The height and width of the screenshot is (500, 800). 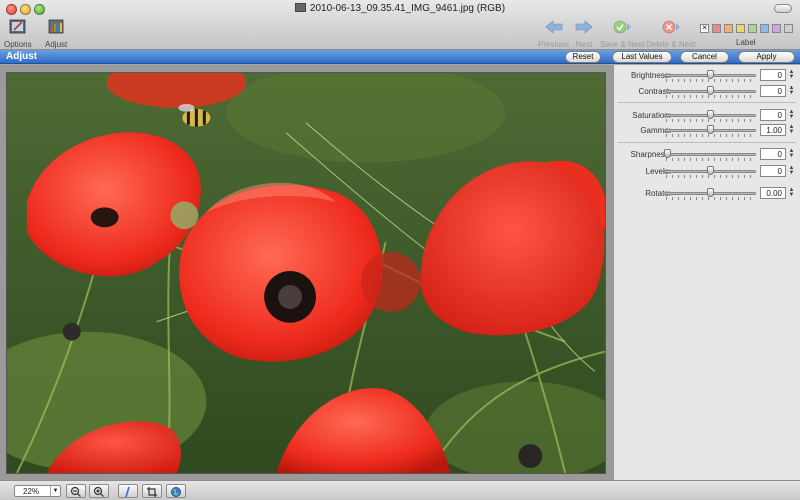 I want to click on levels-thumb, so click(x=710, y=170).